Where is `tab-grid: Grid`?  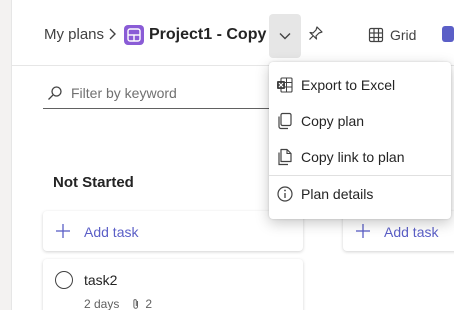 tab-grid: Grid is located at coordinates (392, 35).